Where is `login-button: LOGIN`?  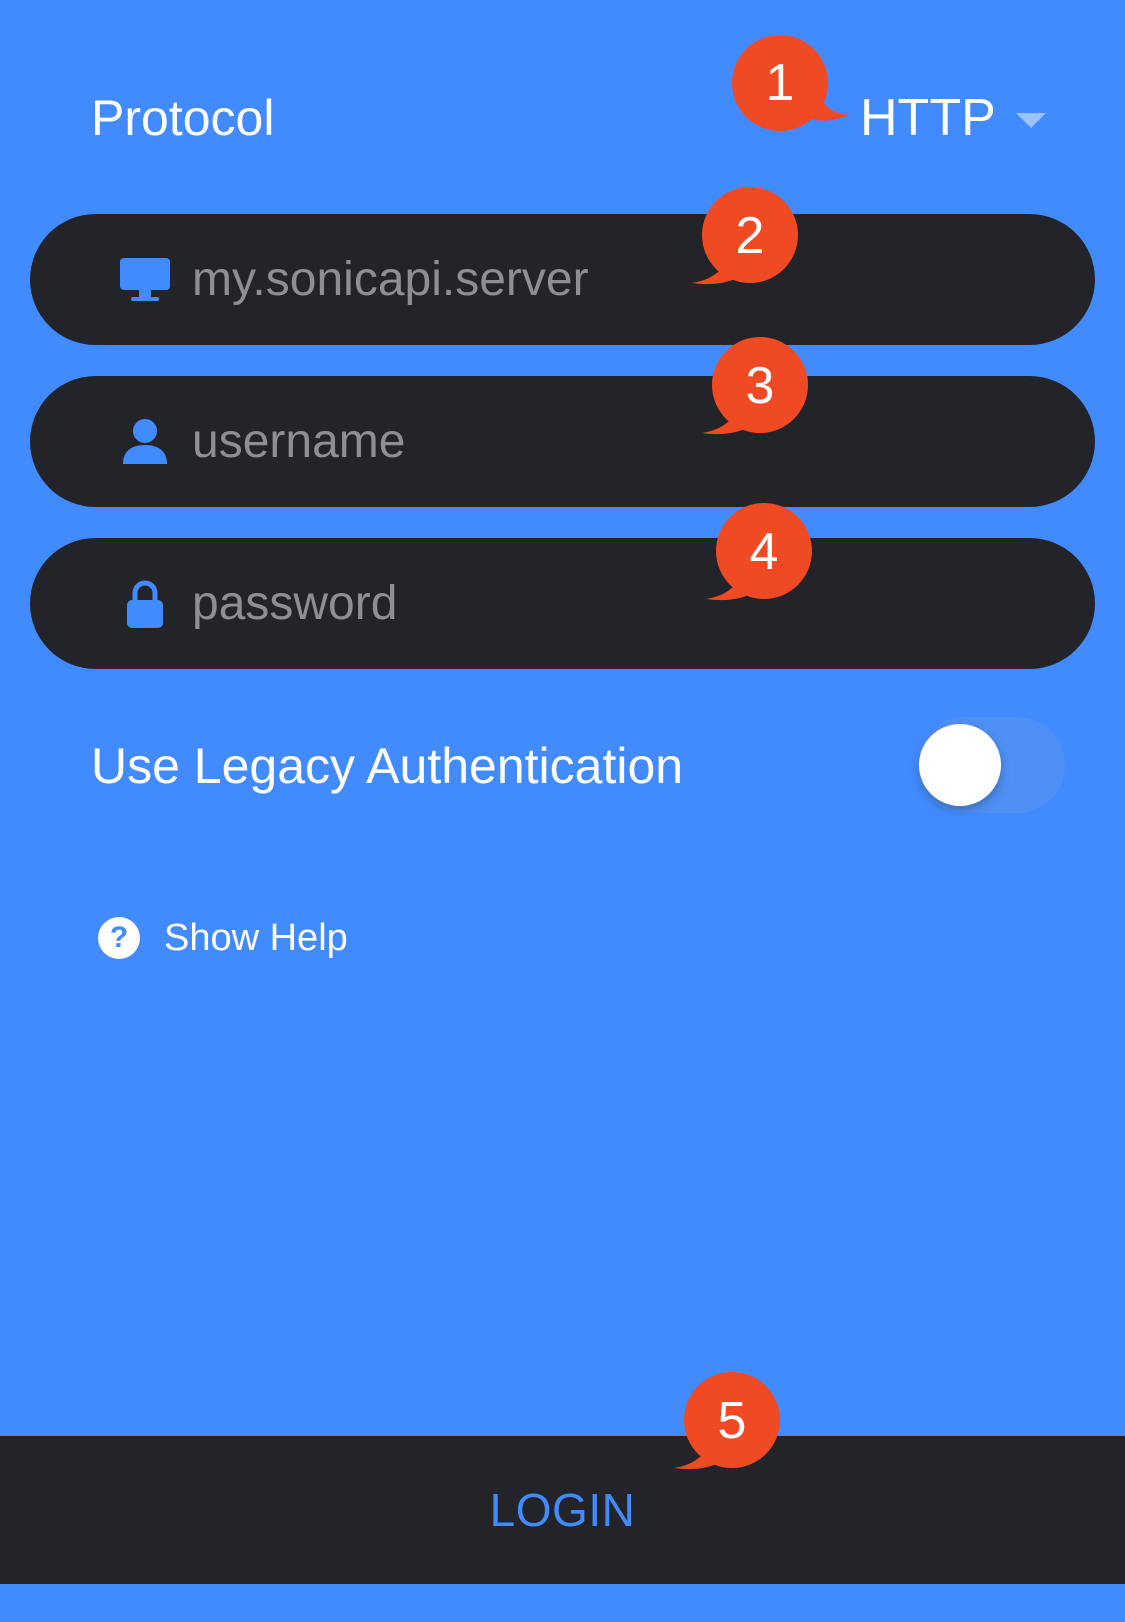 login-button: LOGIN is located at coordinates (562, 1510).